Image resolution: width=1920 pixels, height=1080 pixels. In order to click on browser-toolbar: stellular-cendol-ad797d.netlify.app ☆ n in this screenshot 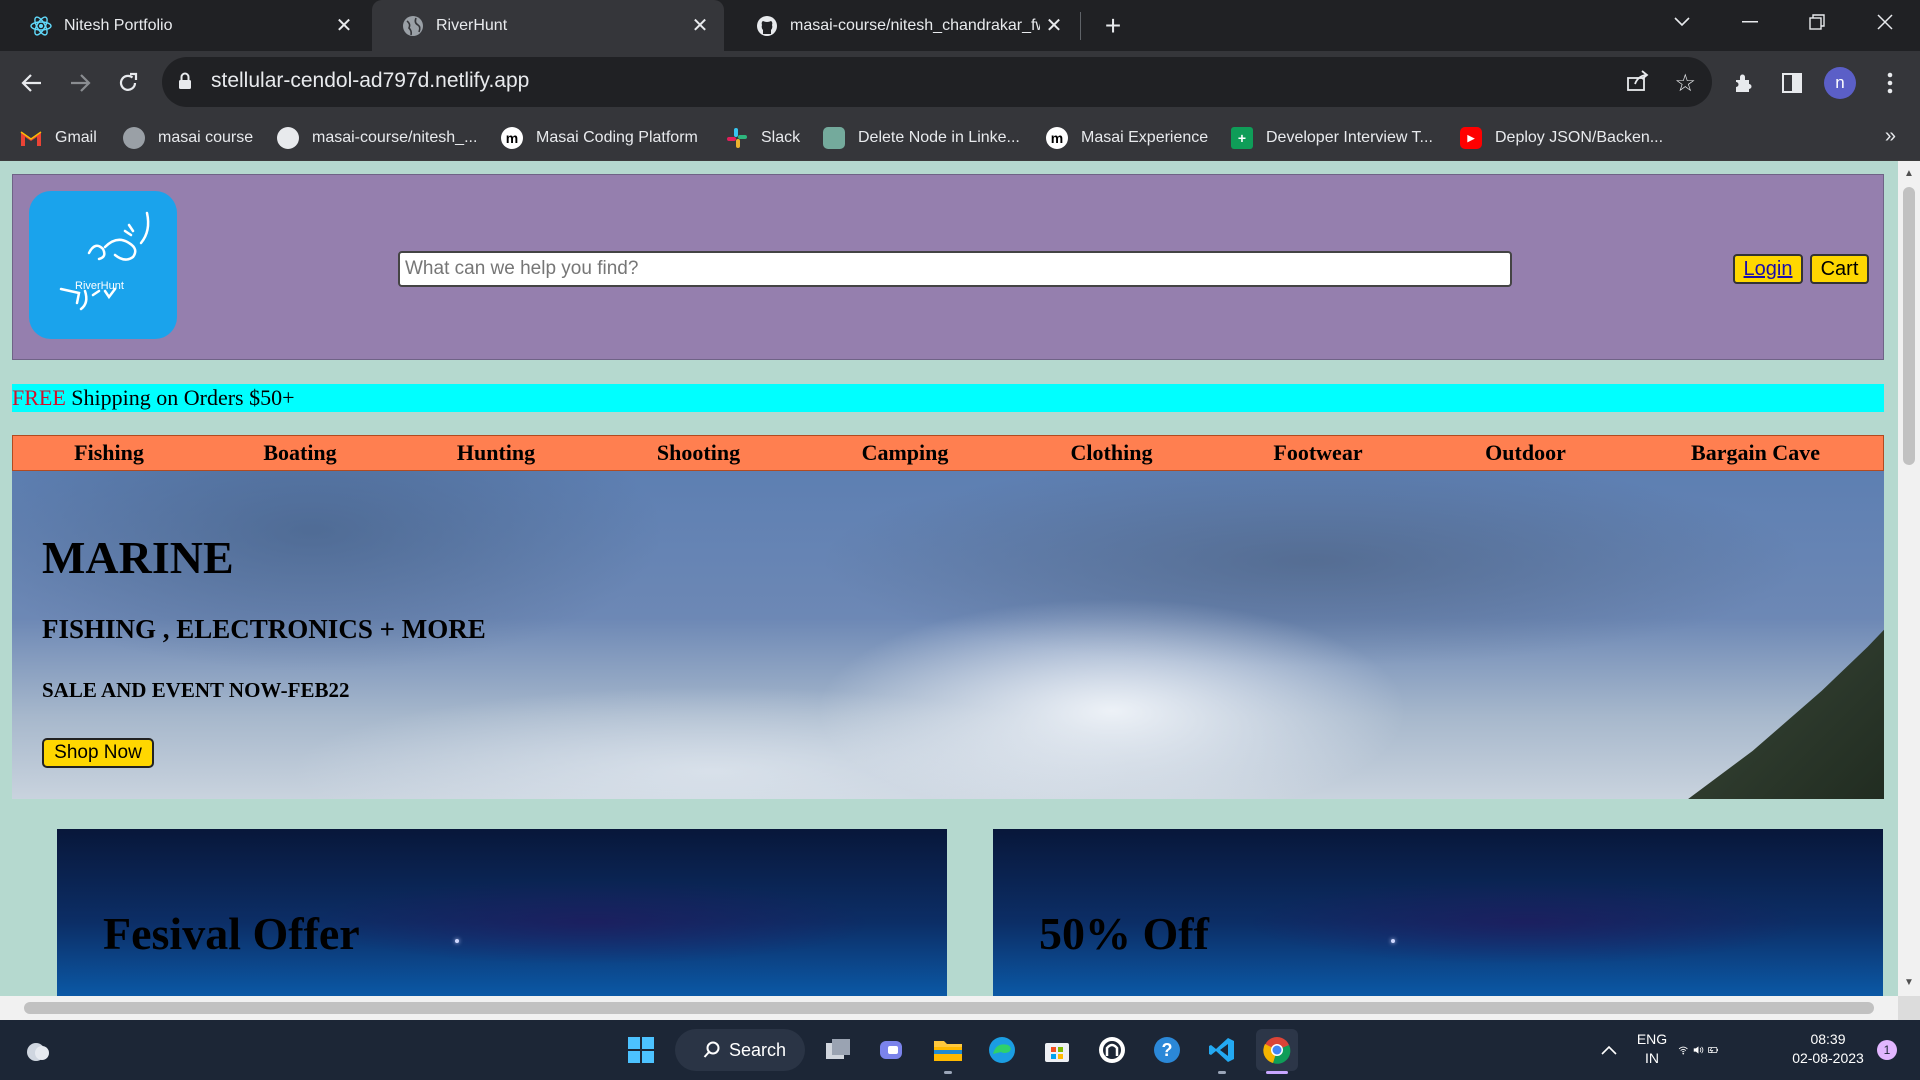, I will do `click(960, 83)`.